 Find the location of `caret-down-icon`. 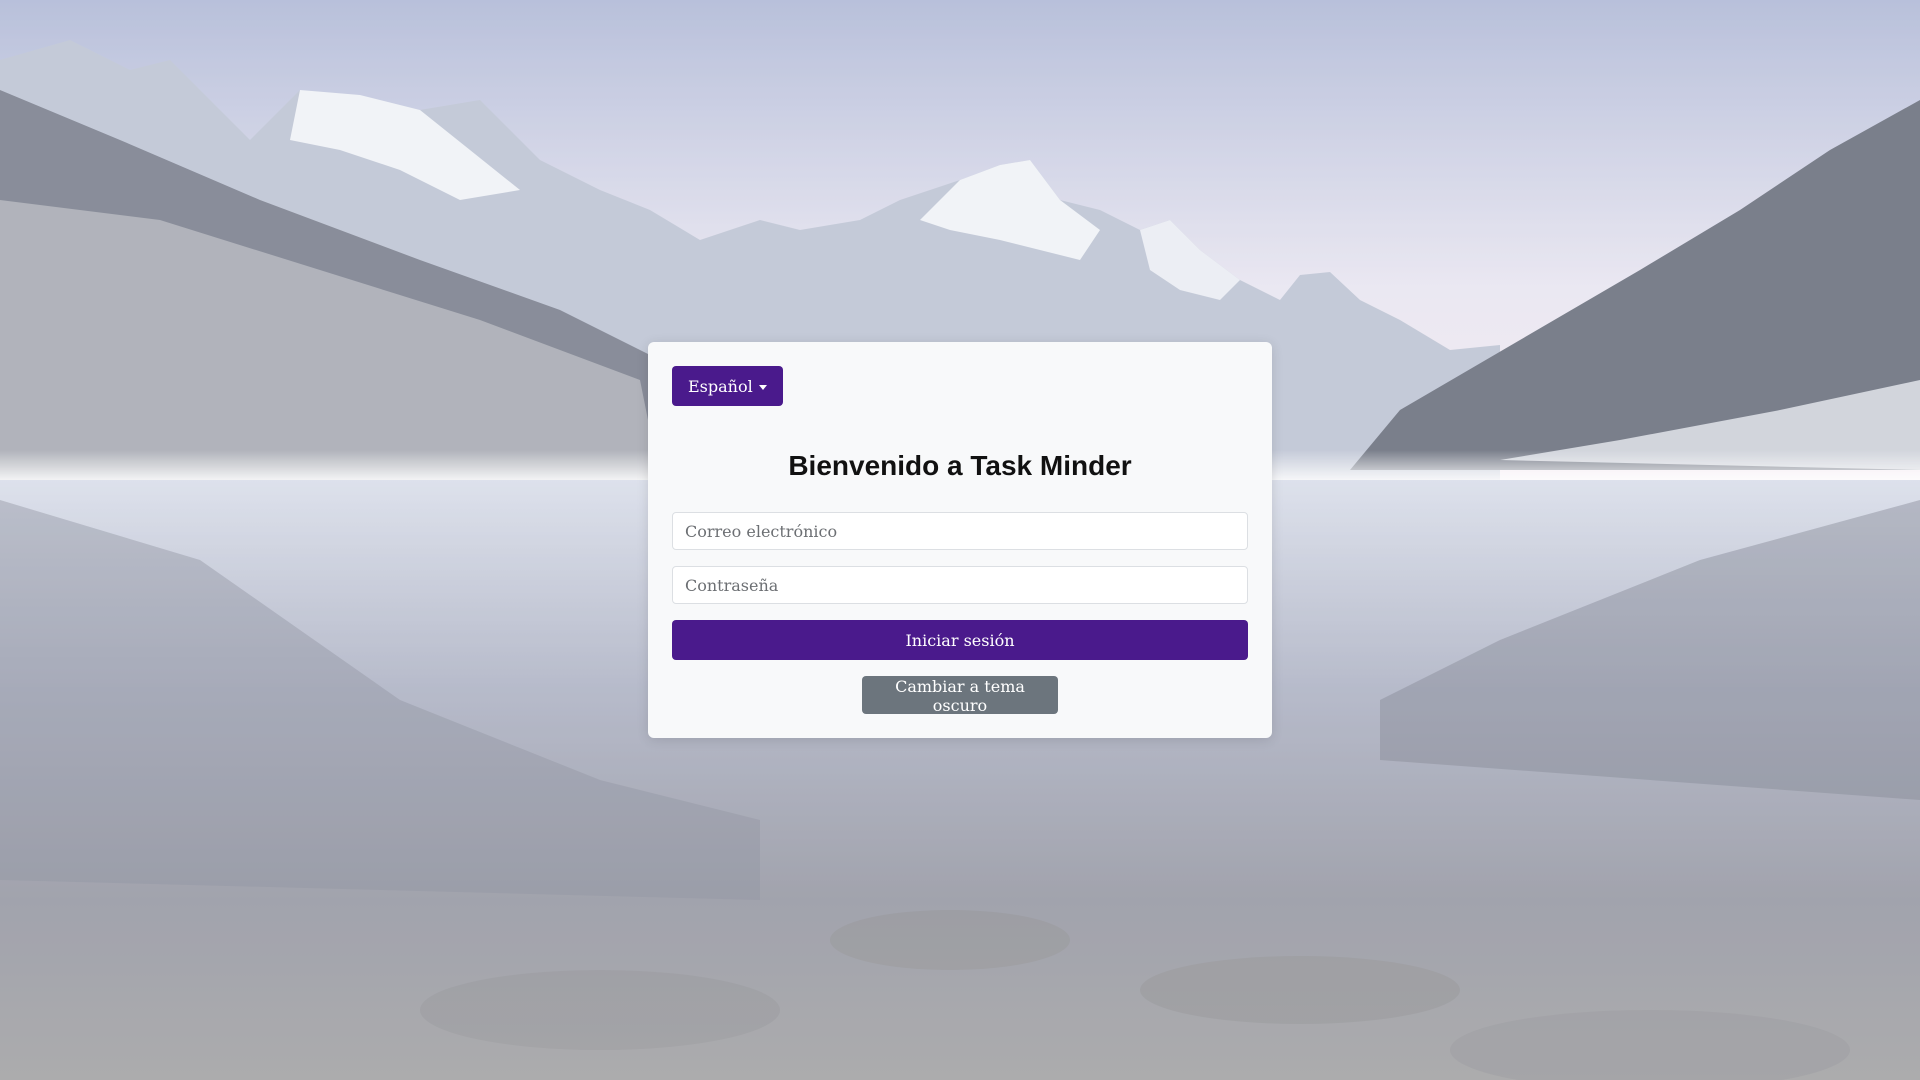

caret-down-icon is located at coordinates (762, 387).